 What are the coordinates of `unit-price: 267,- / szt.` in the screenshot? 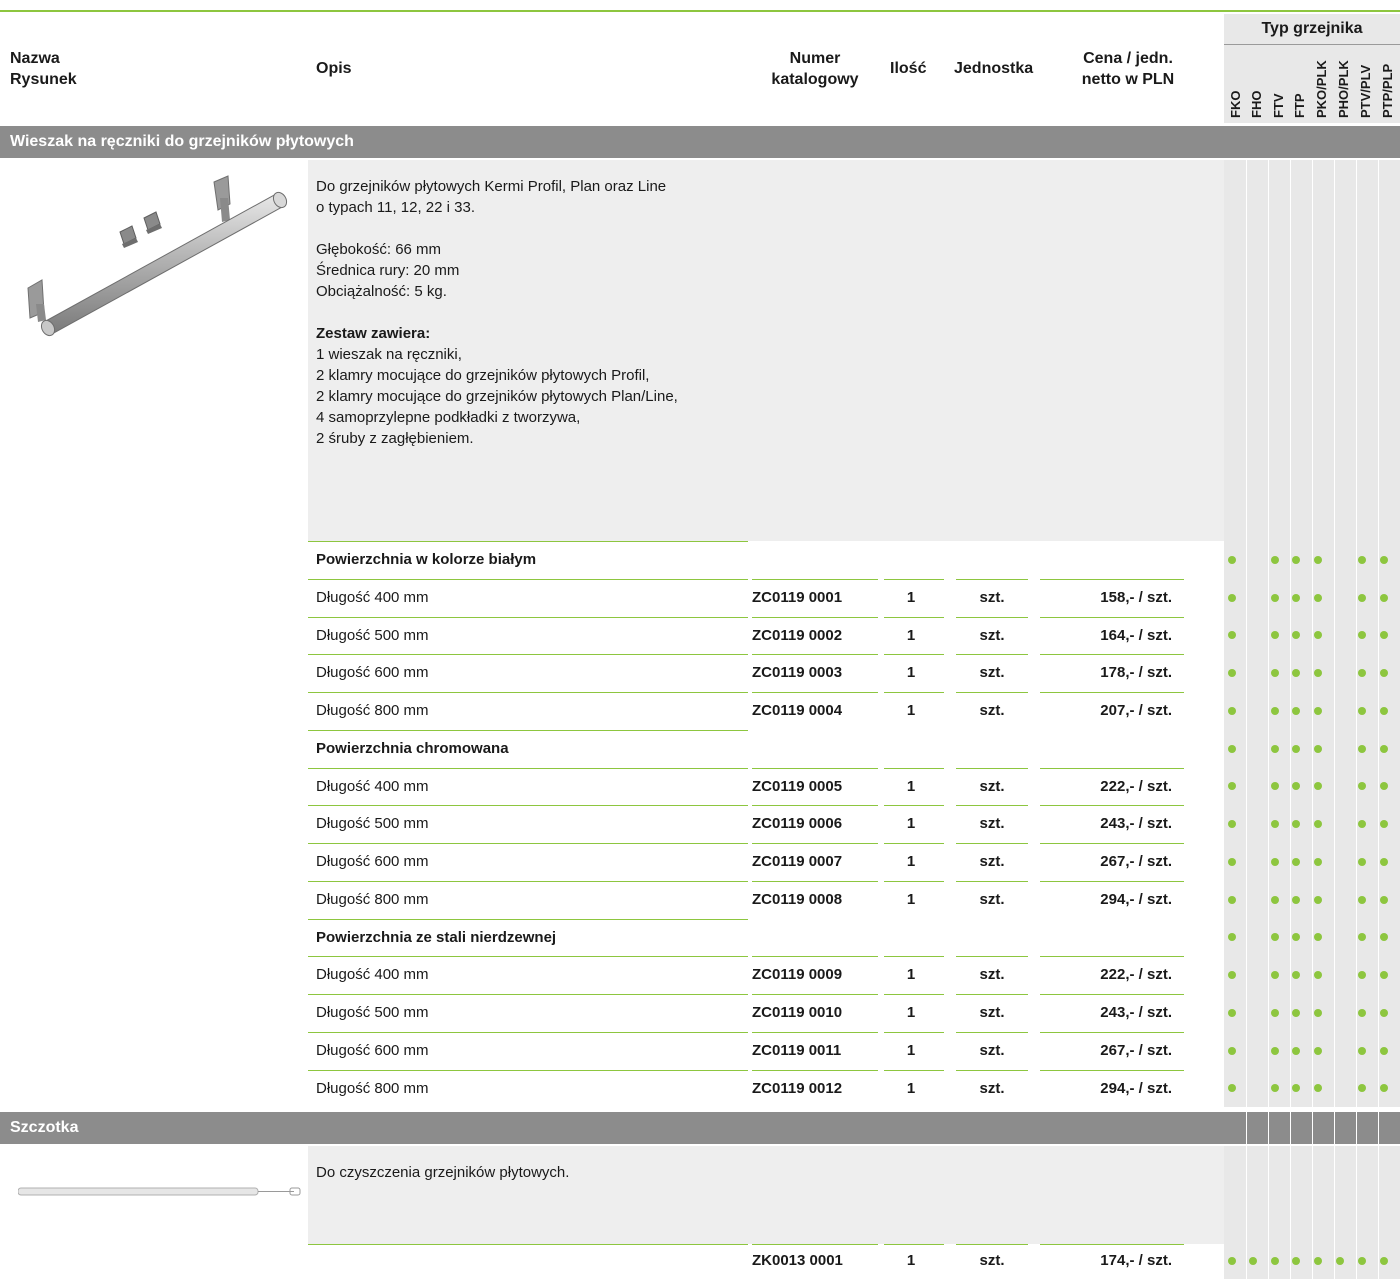 It's located at (1136, 861).